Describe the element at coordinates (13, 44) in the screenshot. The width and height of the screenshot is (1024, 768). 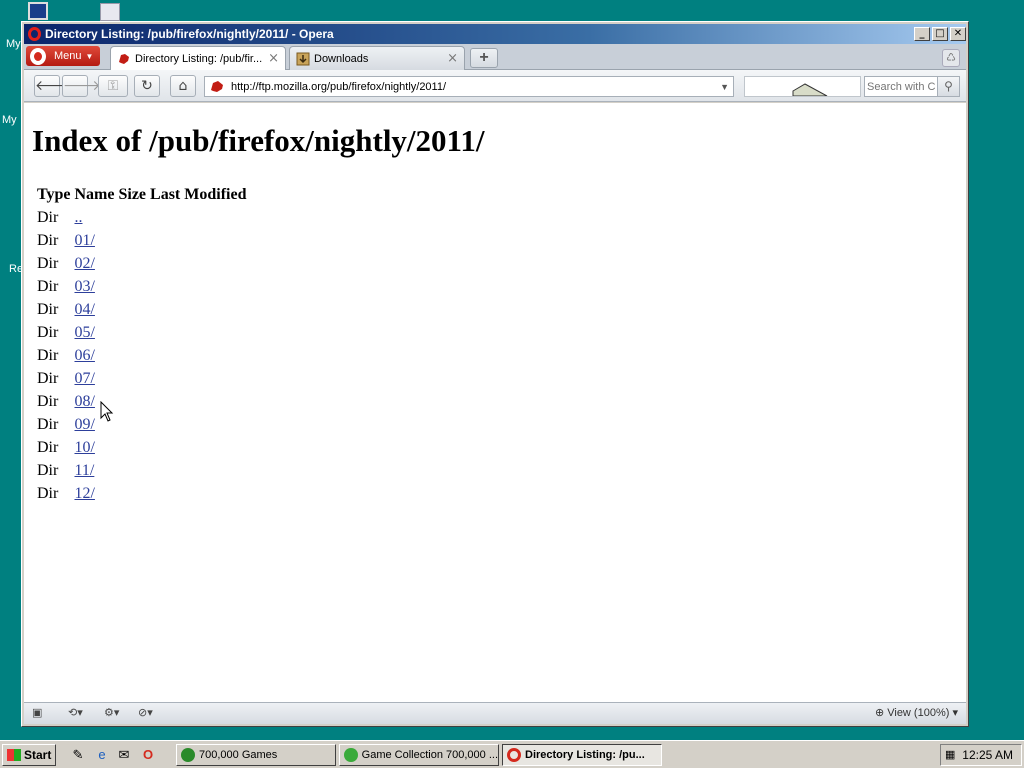
I see `desktop-label-my-documents: My` at that location.